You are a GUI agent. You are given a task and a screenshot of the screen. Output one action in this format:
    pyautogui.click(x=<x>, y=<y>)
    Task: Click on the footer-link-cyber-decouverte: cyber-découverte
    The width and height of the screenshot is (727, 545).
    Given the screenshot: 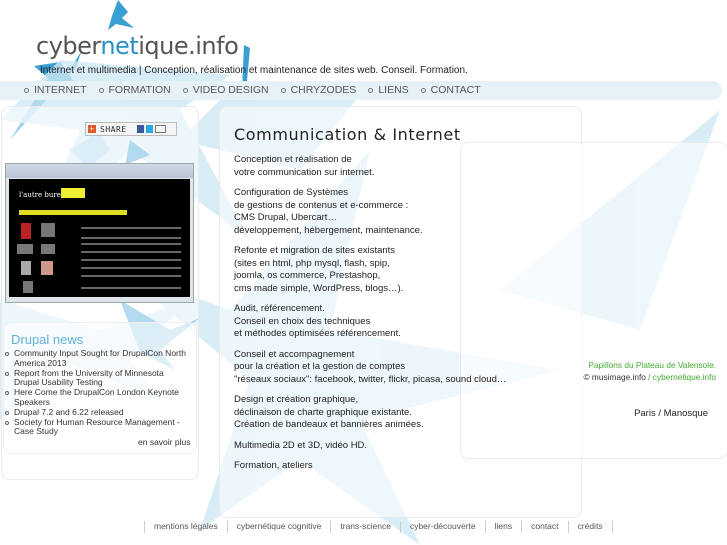 What is the action you would take?
    pyautogui.click(x=442, y=527)
    